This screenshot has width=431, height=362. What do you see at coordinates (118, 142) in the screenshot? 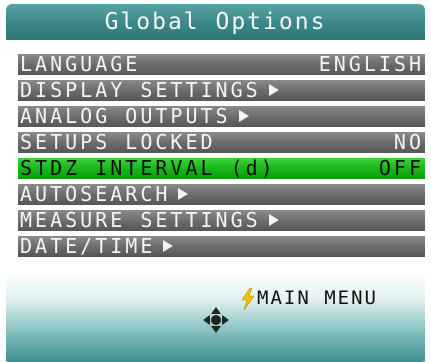
I see `menu-item-label: SETUPS LOCKED` at bounding box center [118, 142].